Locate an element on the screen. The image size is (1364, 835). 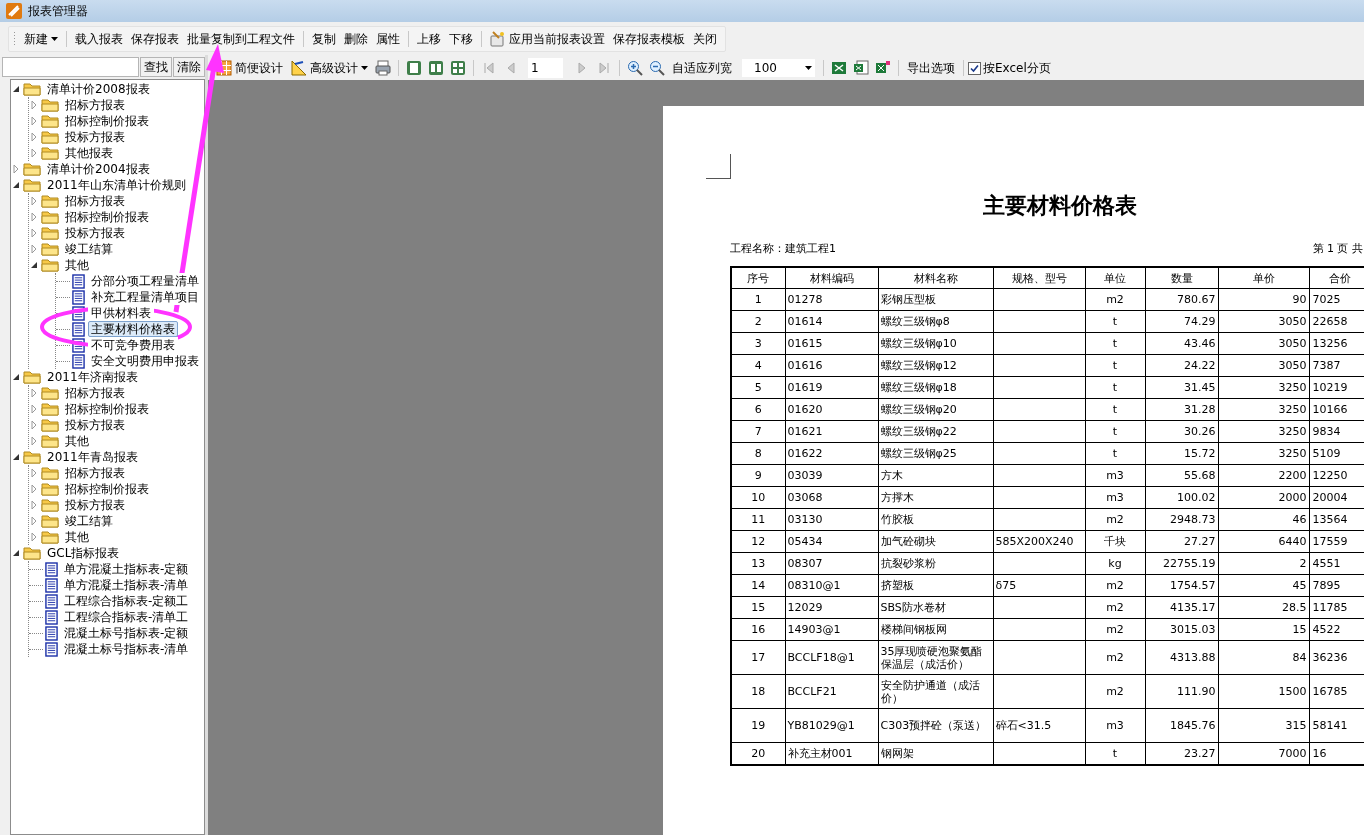
tree-item: 主要材料价格表 is located at coordinates (133, 329).